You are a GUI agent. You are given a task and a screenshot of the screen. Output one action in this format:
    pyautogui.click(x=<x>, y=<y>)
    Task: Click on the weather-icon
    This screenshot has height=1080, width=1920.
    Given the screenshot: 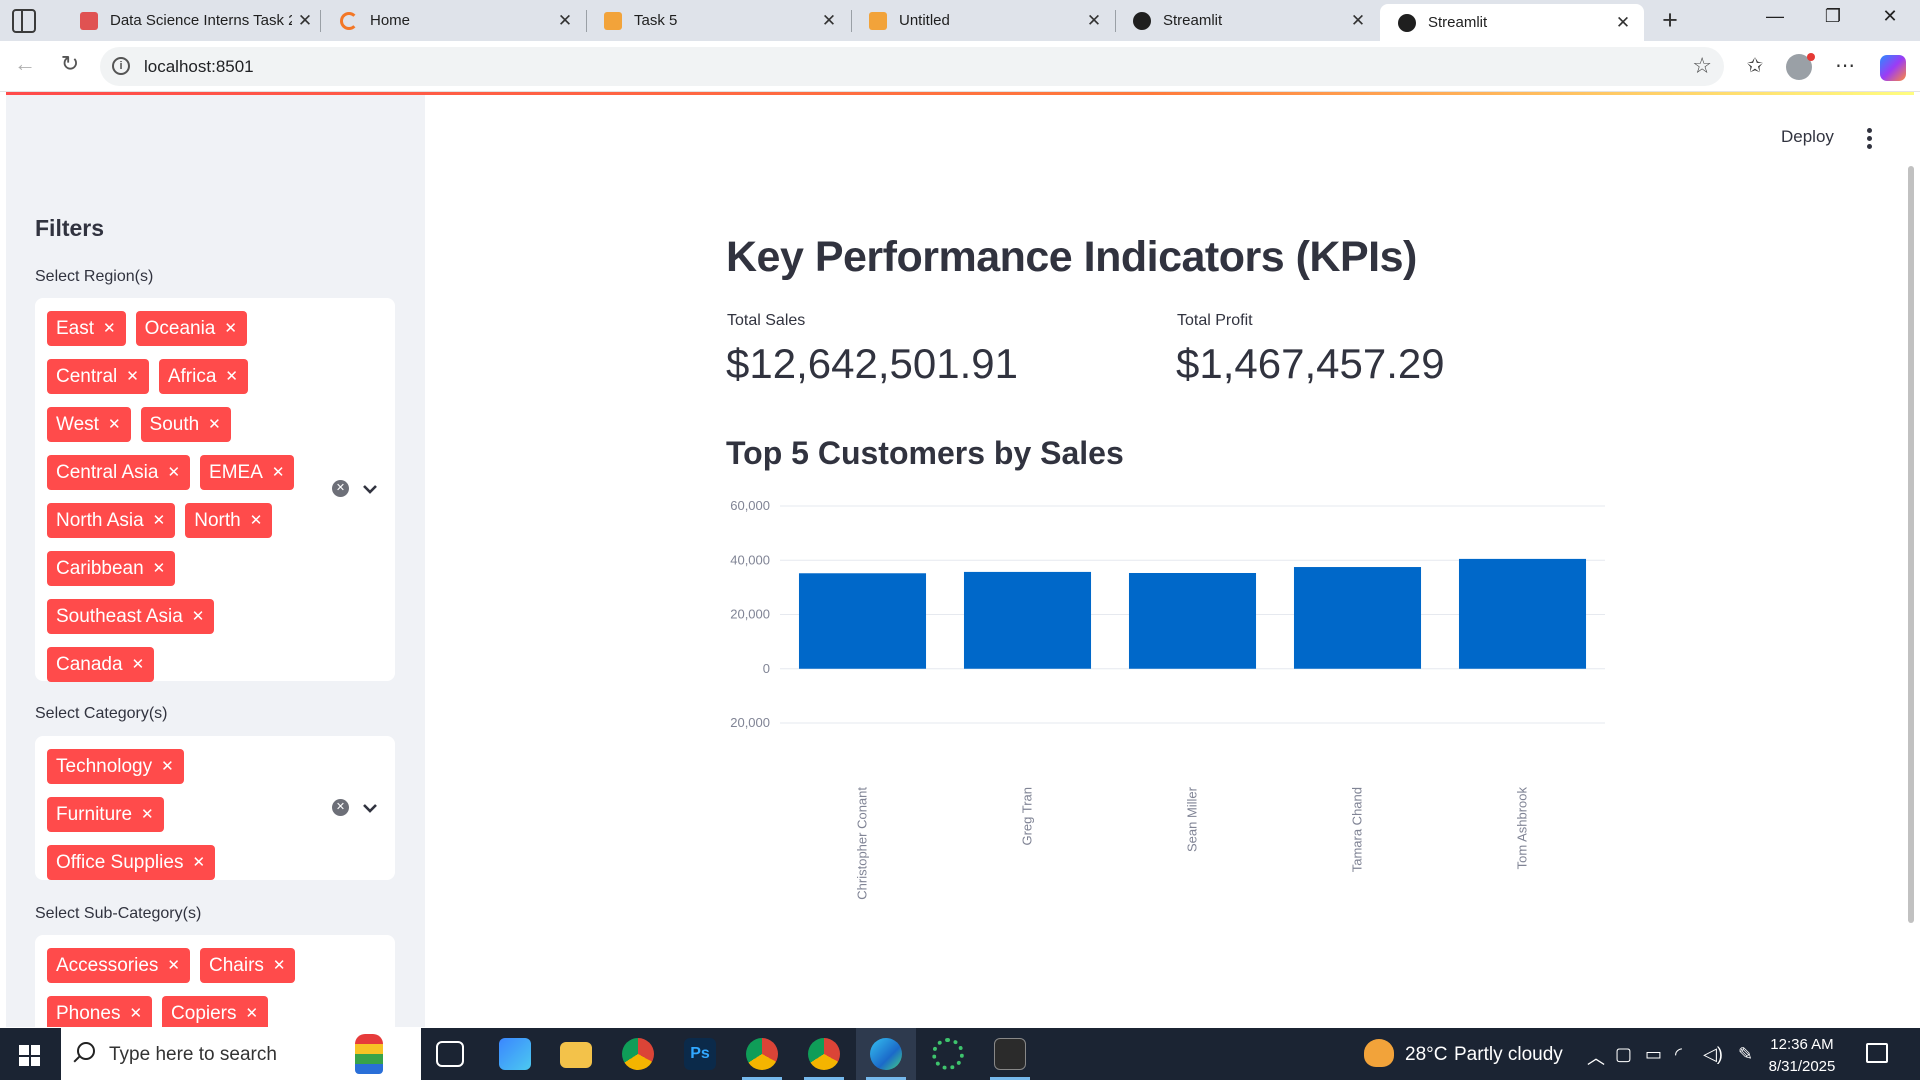 What is the action you would take?
    pyautogui.click(x=1379, y=1053)
    